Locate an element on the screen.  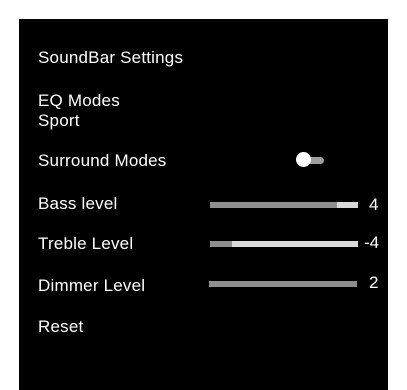
dimmer-level-slider is located at coordinates (283, 284).